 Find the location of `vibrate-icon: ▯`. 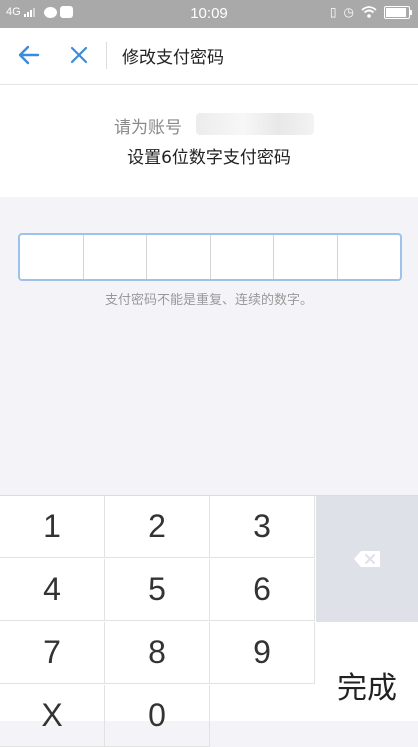

vibrate-icon: ▯ is located at coordinates (333, 12).